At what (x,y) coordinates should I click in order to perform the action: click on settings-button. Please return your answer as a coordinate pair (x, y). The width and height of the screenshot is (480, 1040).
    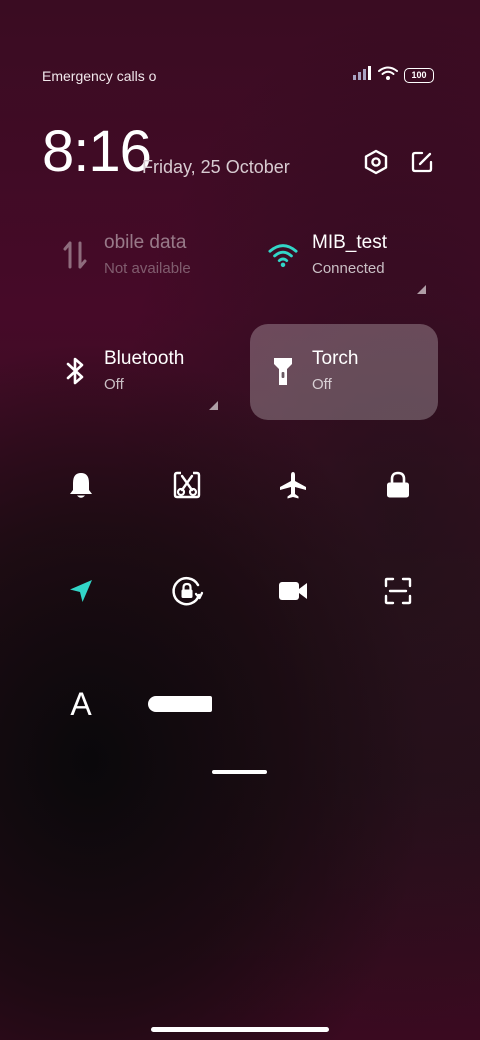
    Looking at the image, I should click on (376, 164).